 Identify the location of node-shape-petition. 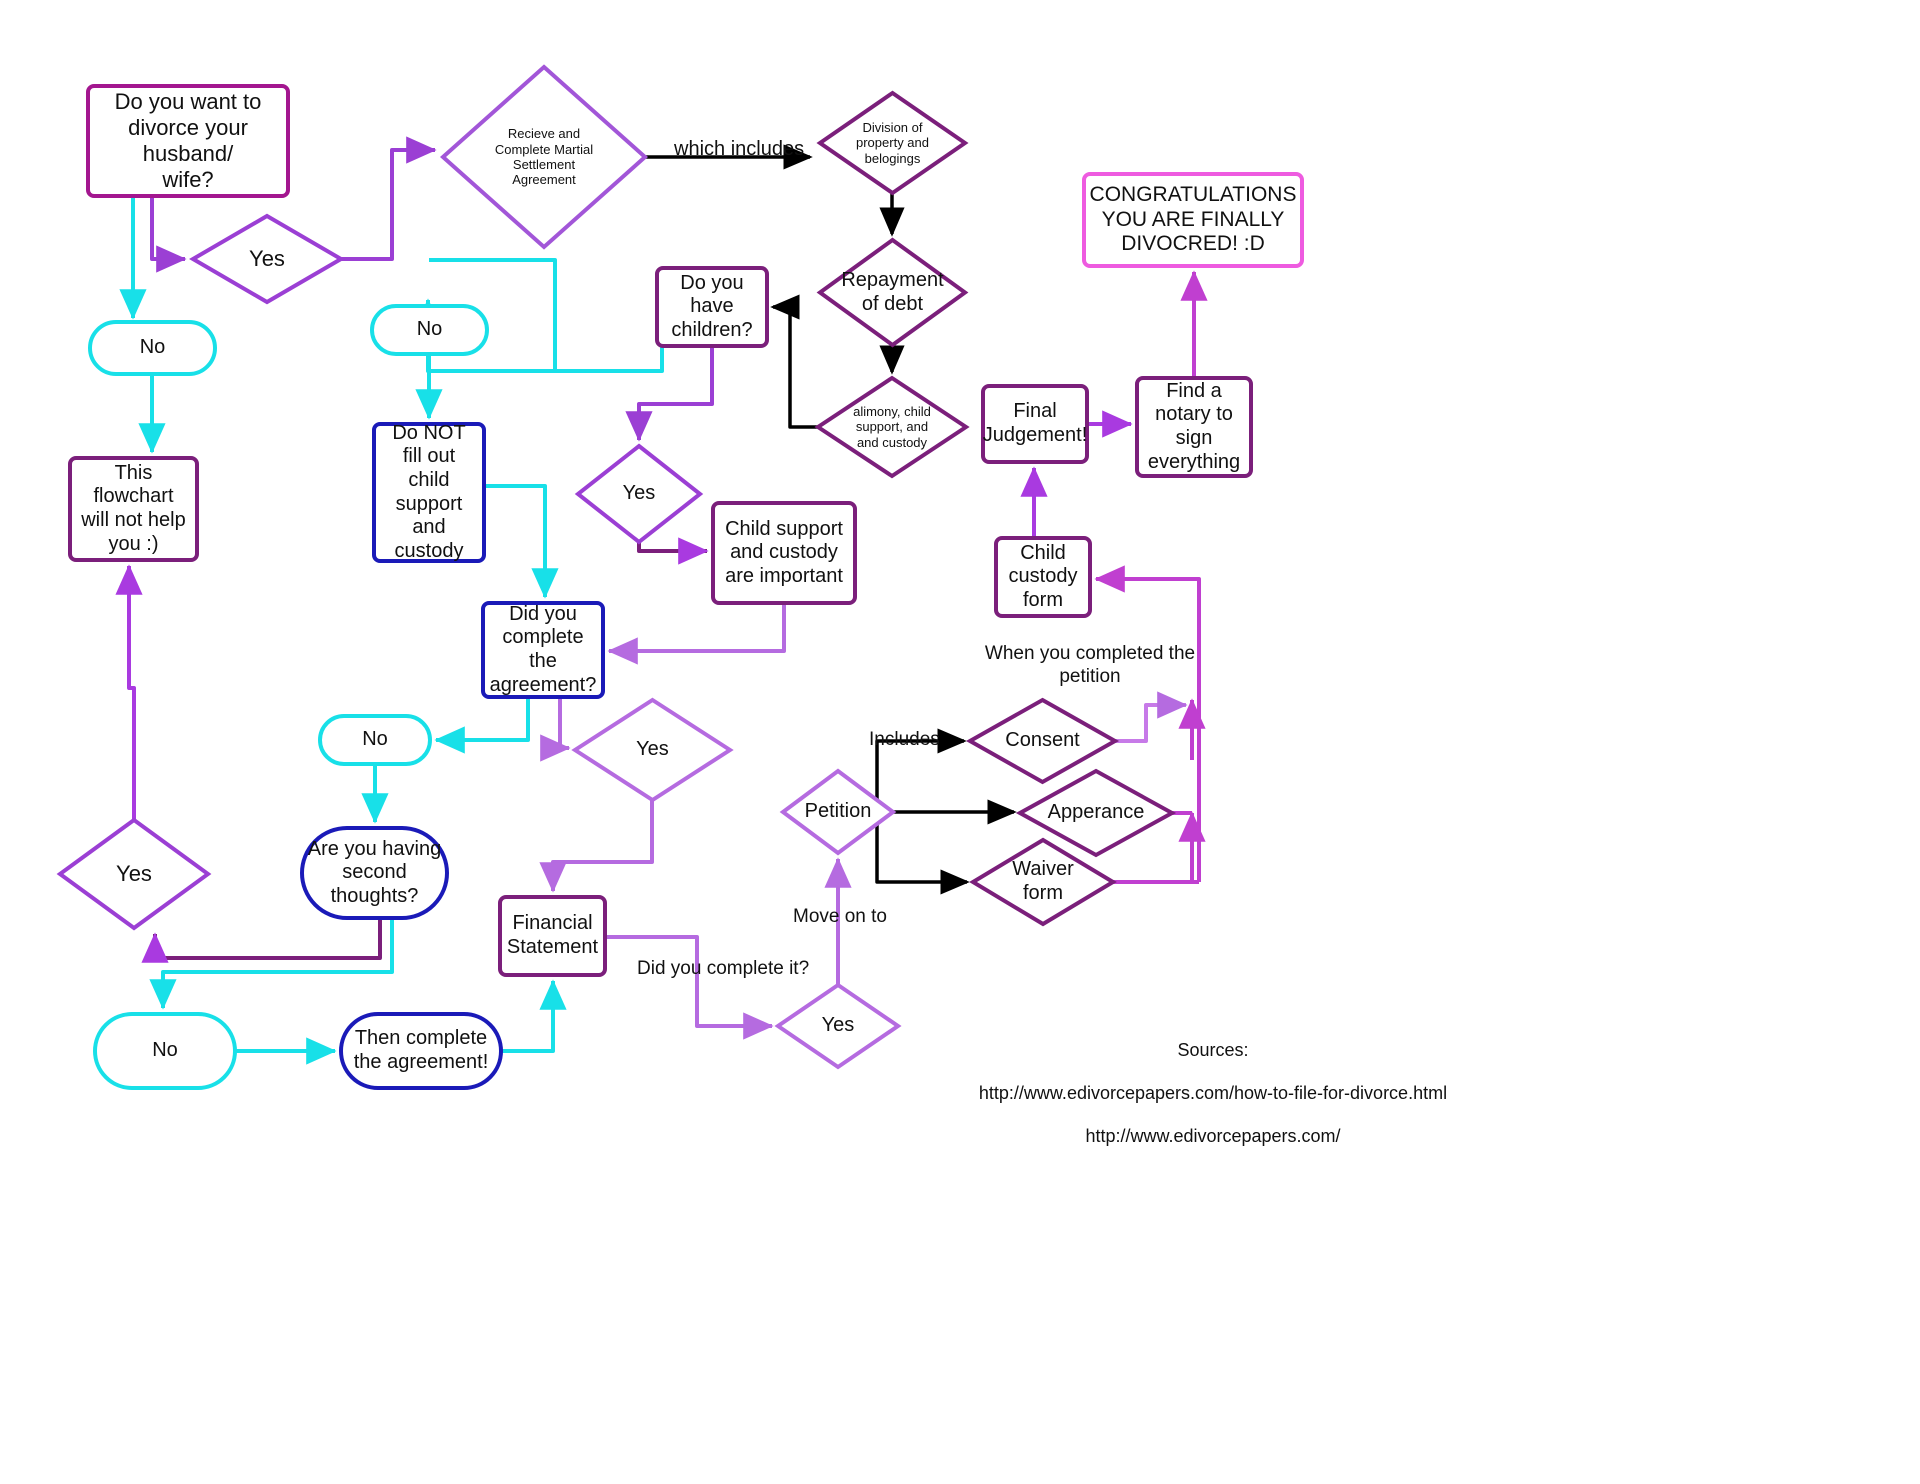
(838, 812).